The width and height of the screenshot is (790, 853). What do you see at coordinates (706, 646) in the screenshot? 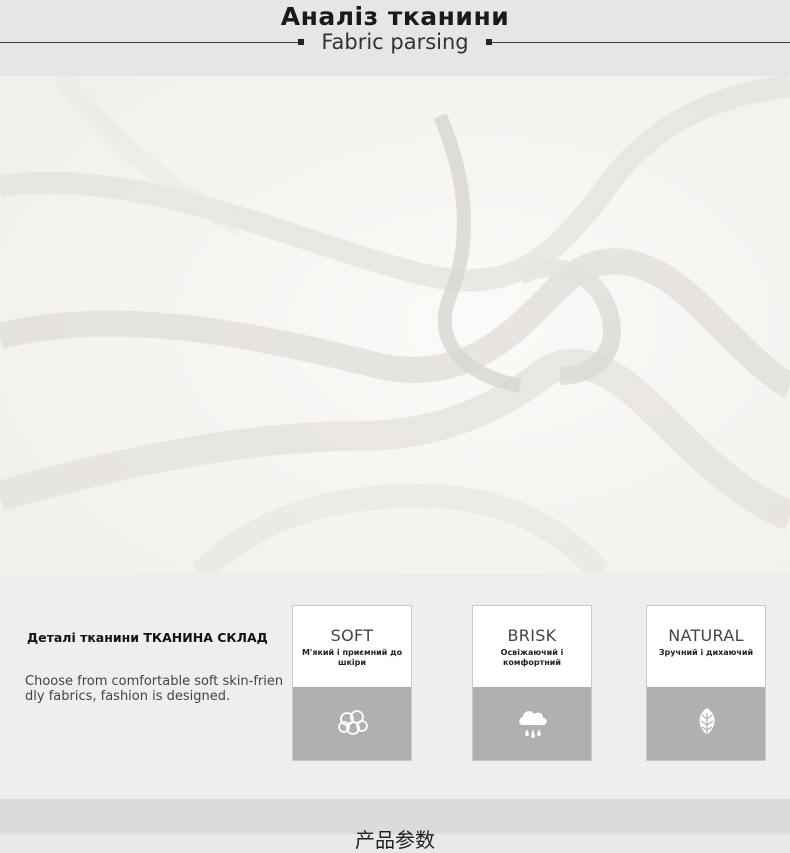
I see `feature-card-head: NATURAL Зручний і дихаючий` at bounding box center [706, 646].